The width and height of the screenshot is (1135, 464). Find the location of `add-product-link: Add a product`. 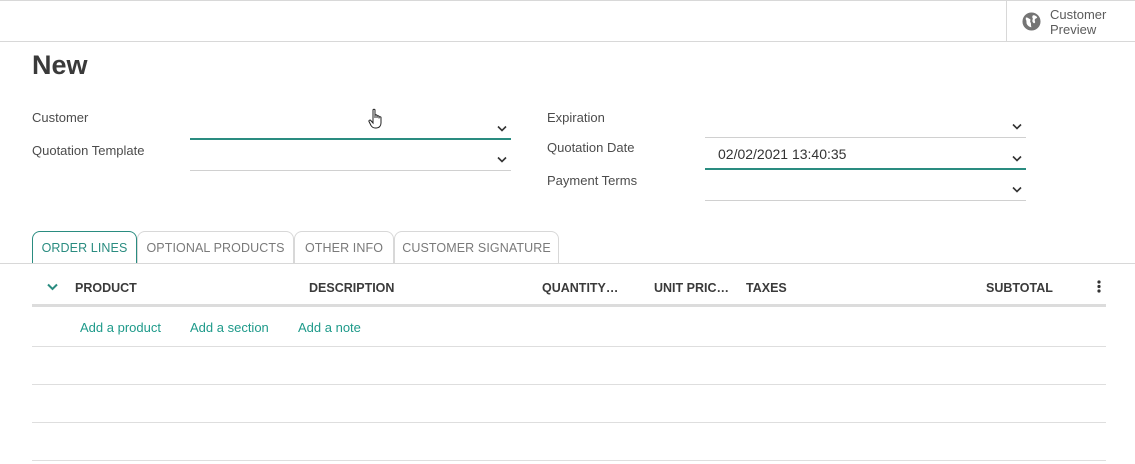

add-product-link: Add a product is located at coordinates (120, 327).